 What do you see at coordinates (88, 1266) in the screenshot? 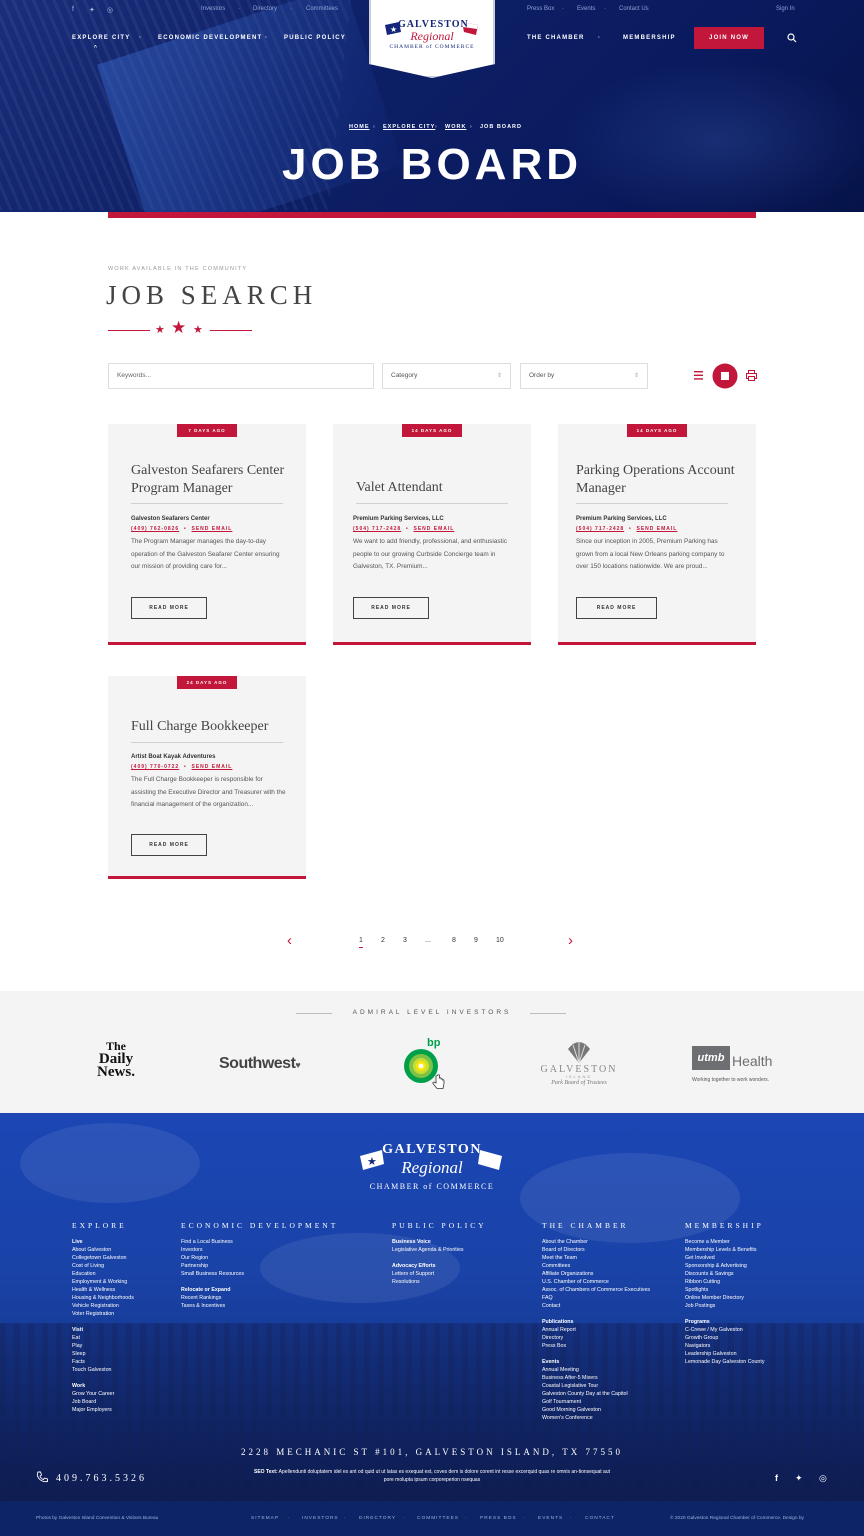
I see `footer-link: Cost of Living` at bounding box center [88, 1266].